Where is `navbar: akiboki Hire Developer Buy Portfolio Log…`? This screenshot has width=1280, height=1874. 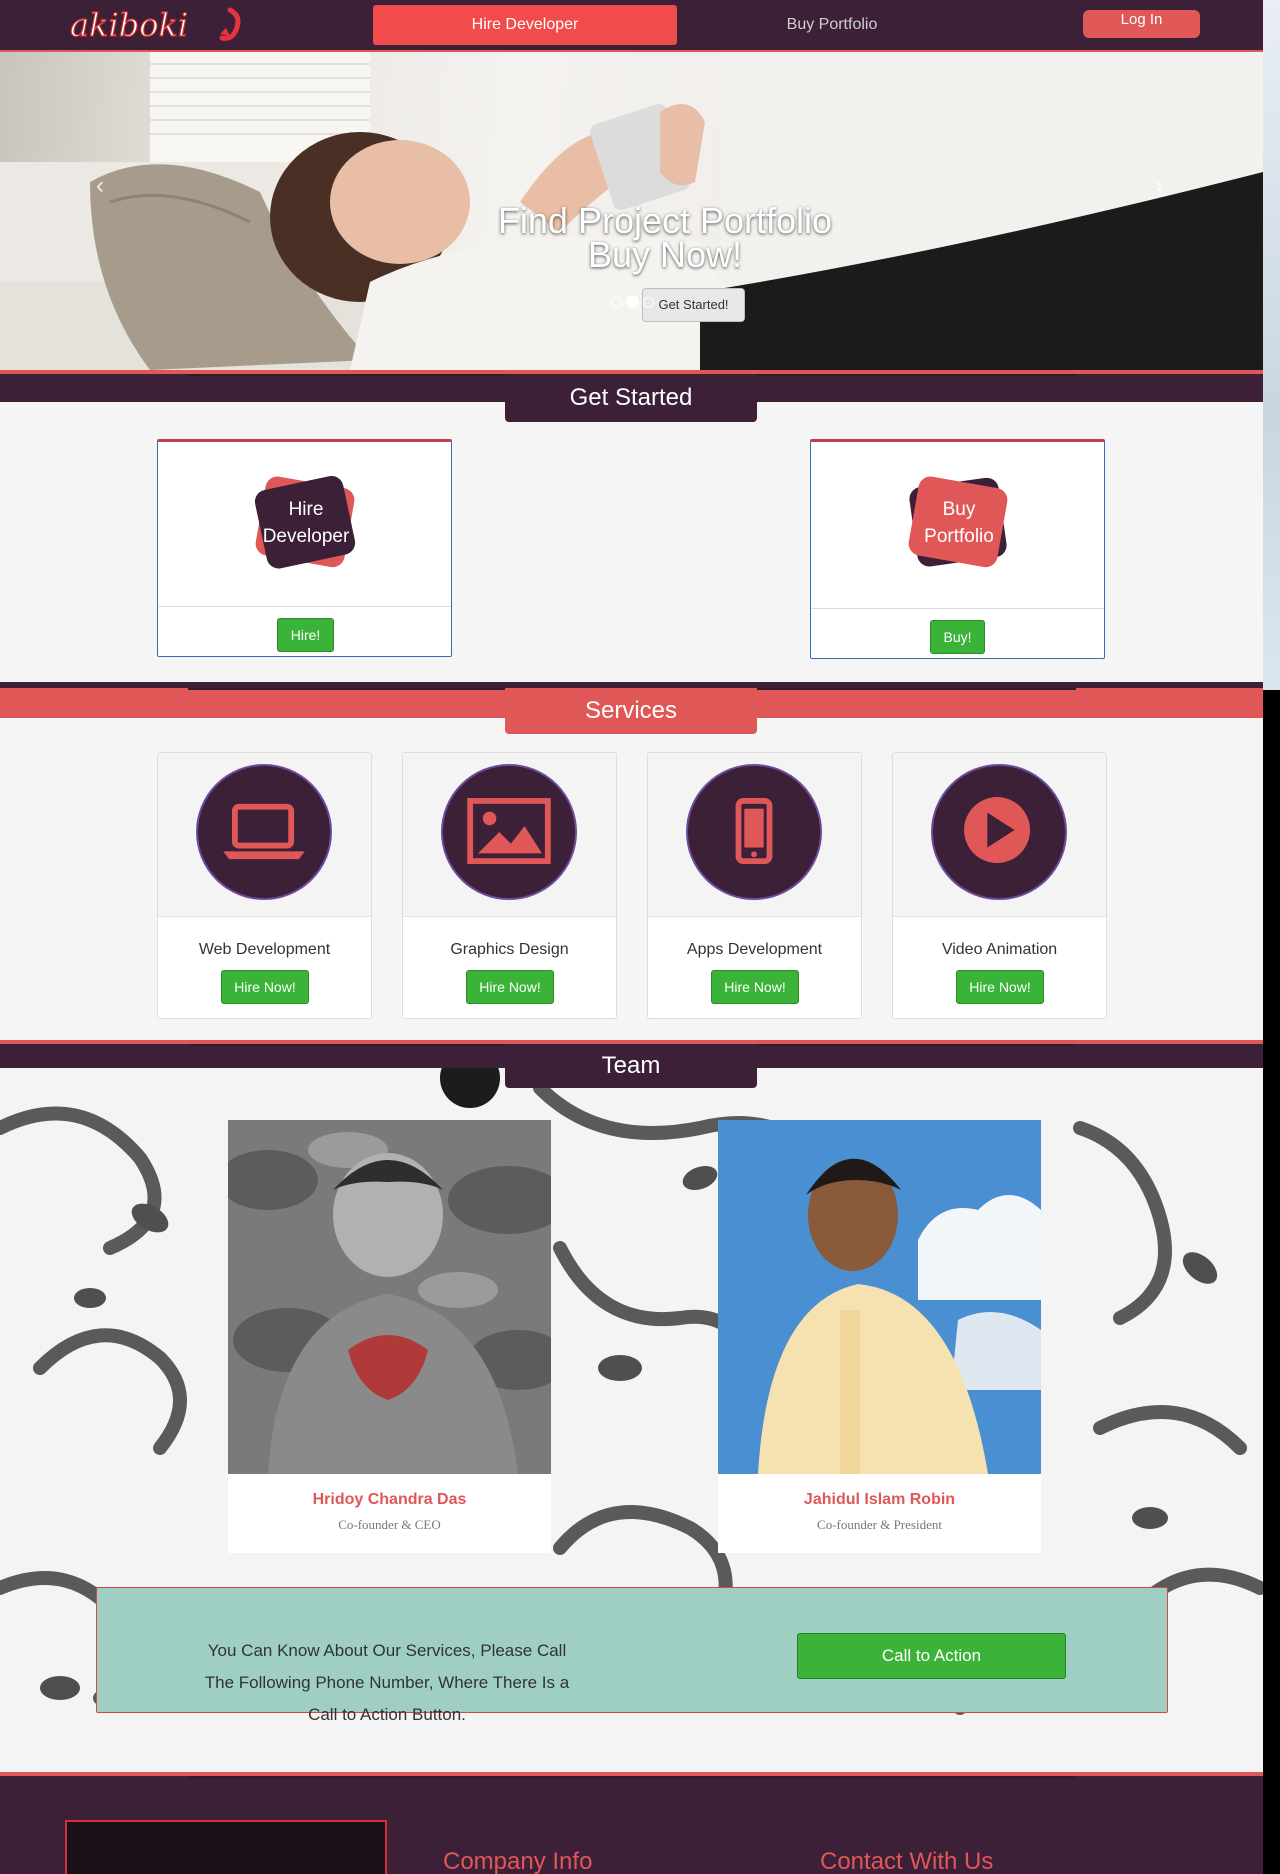
navbar: akiboki Hire Developer Buy Portfolio Log… is located at coordinates (631, 26).